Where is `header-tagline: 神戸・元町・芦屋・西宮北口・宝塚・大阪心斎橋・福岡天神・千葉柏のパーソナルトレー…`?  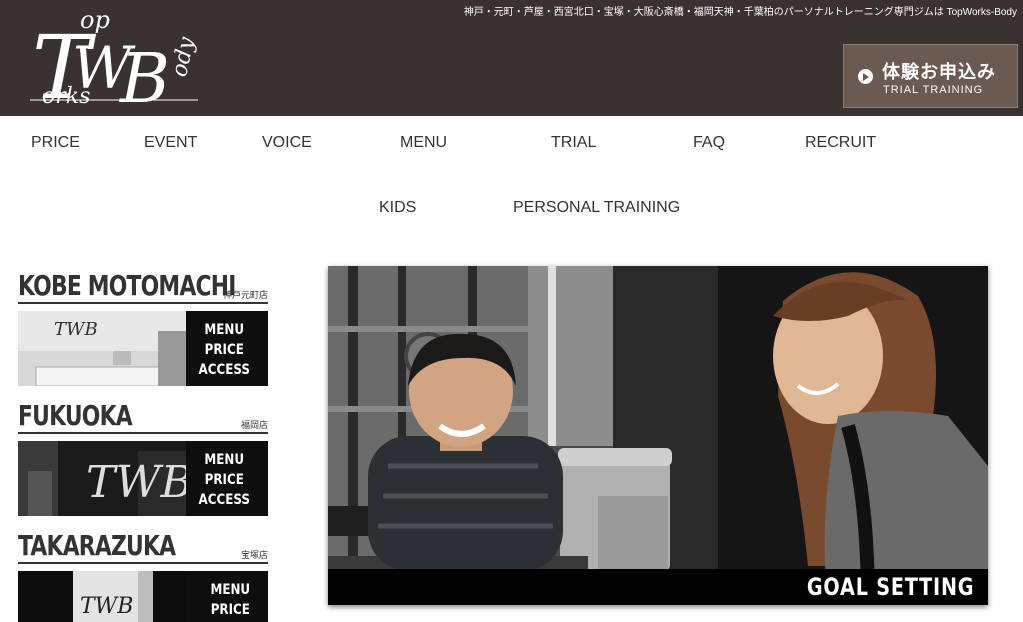 header-tagline: 神戸・元町・芦屋・西宮北口・宝塚・大阪心斎橋・福岡天神・千葉柏のパーソナルトレー… is located at coordinates (740, 12).